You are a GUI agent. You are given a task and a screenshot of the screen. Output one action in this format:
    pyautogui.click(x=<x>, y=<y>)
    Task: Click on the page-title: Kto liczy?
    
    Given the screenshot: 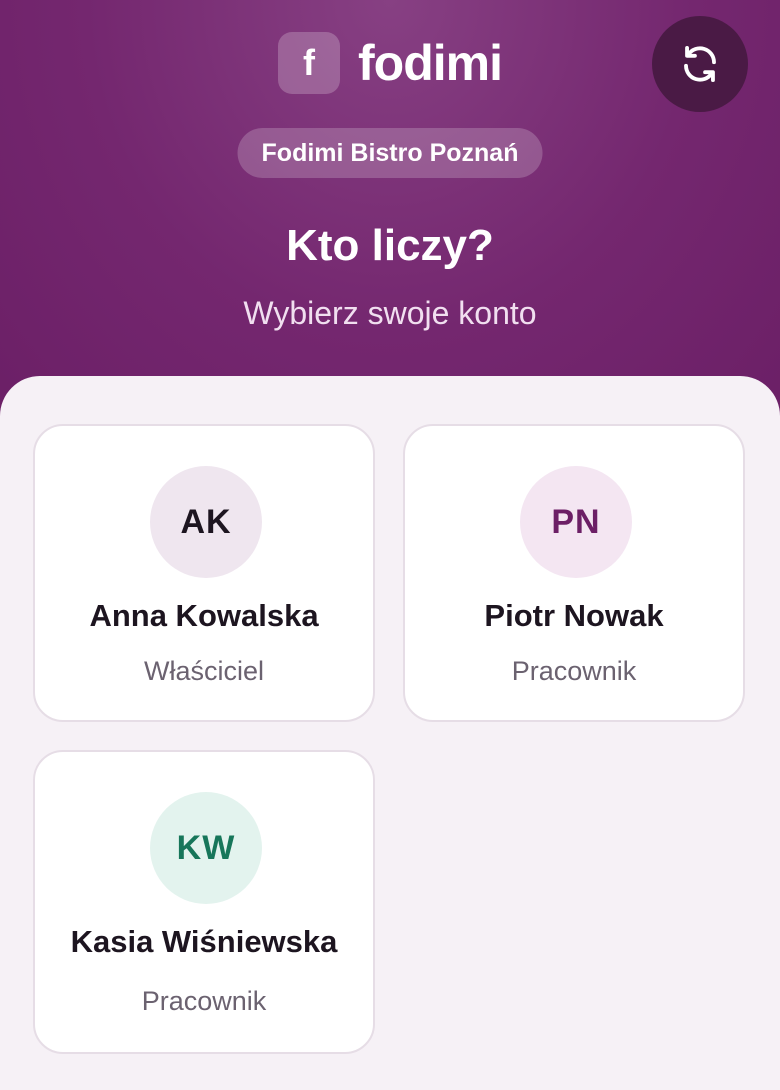 What is the action you would take?
    pyautogui.click(x=390, y=245)
    